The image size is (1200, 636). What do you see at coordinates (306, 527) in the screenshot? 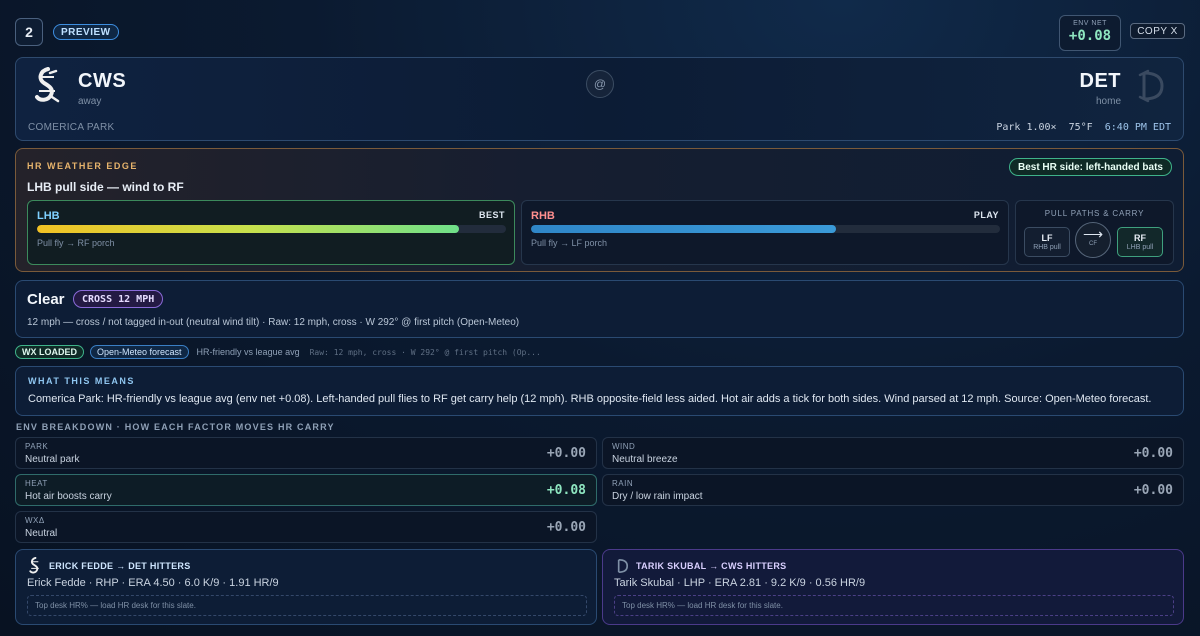
I see `factor-wx-delta: WXΔ Neutral +0.00` at bounding box center [306, 527].